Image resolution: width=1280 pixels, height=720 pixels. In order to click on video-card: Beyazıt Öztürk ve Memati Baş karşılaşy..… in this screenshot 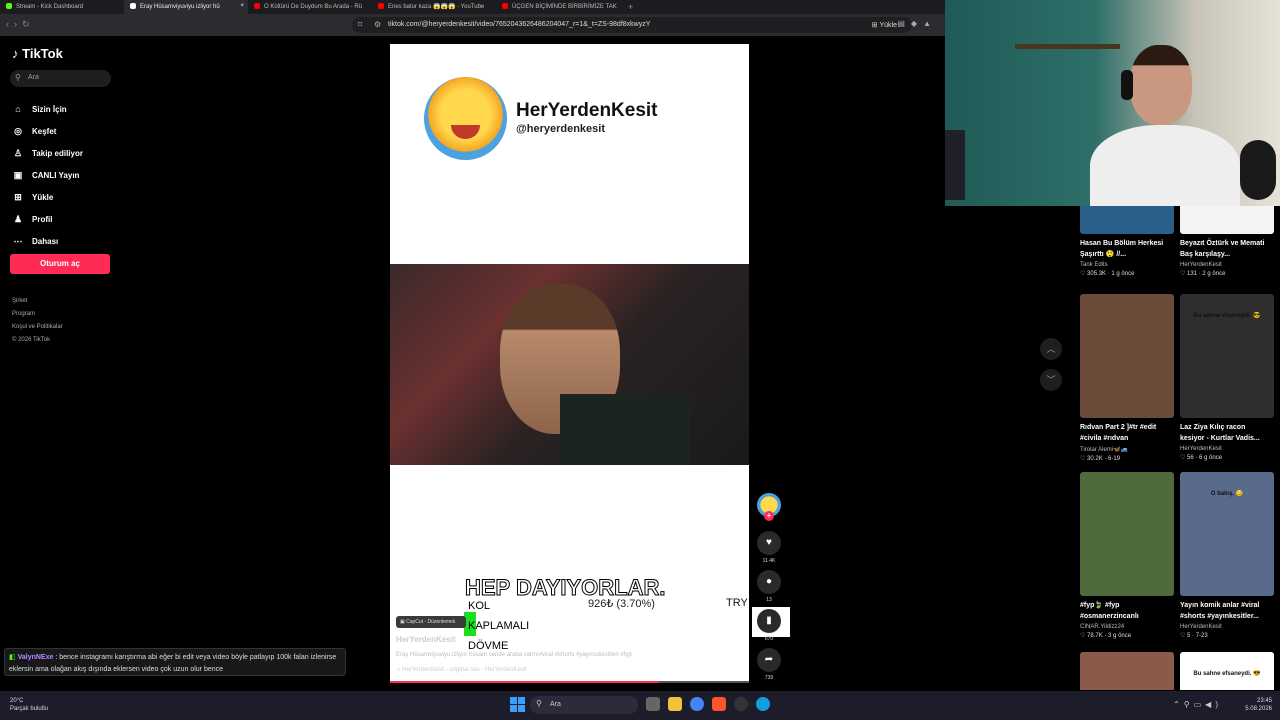, I will do `click(1227, 241)`.